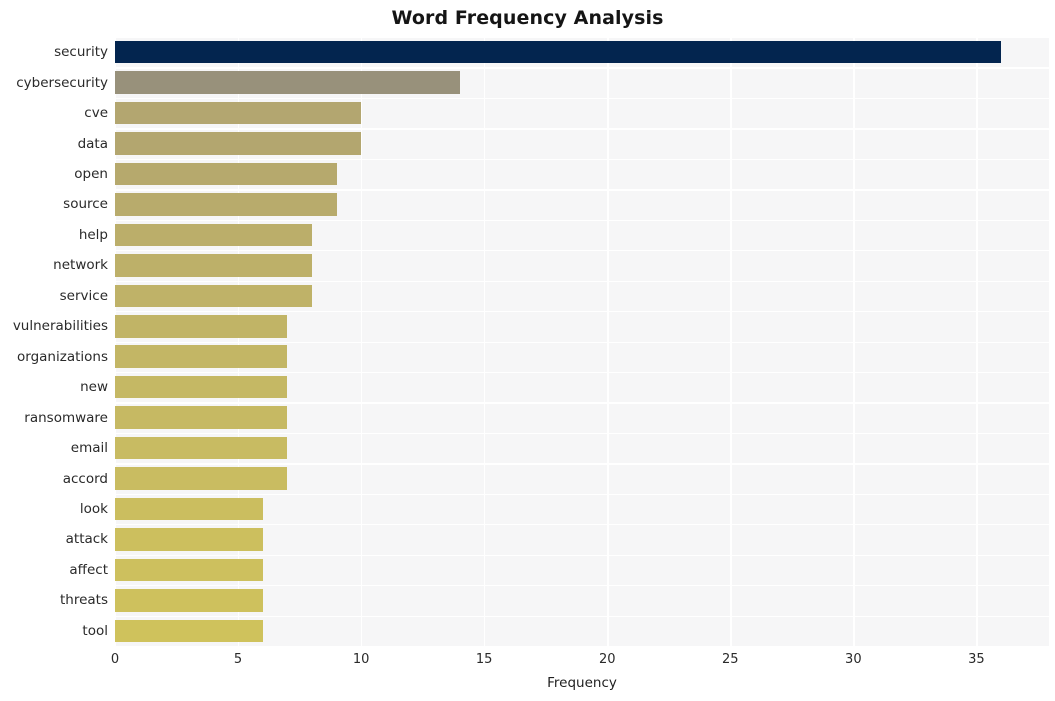 Image resolution: width=1055 pixels, height=701 pixels. I want to click on y-axis-tick-label: threats, so click(83, 600).